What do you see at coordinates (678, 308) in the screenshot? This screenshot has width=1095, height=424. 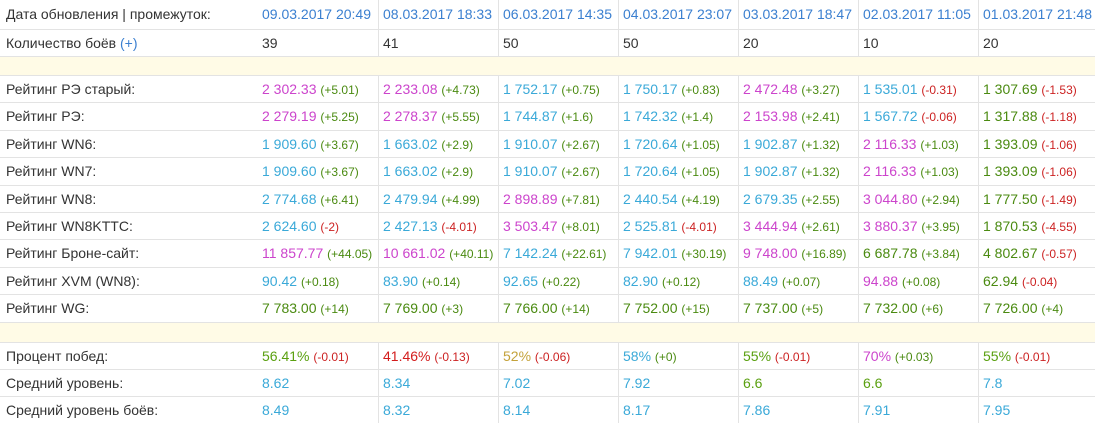 I see `stat-cell: 7 752.00 (+15)` at bounding box center [678, 308].